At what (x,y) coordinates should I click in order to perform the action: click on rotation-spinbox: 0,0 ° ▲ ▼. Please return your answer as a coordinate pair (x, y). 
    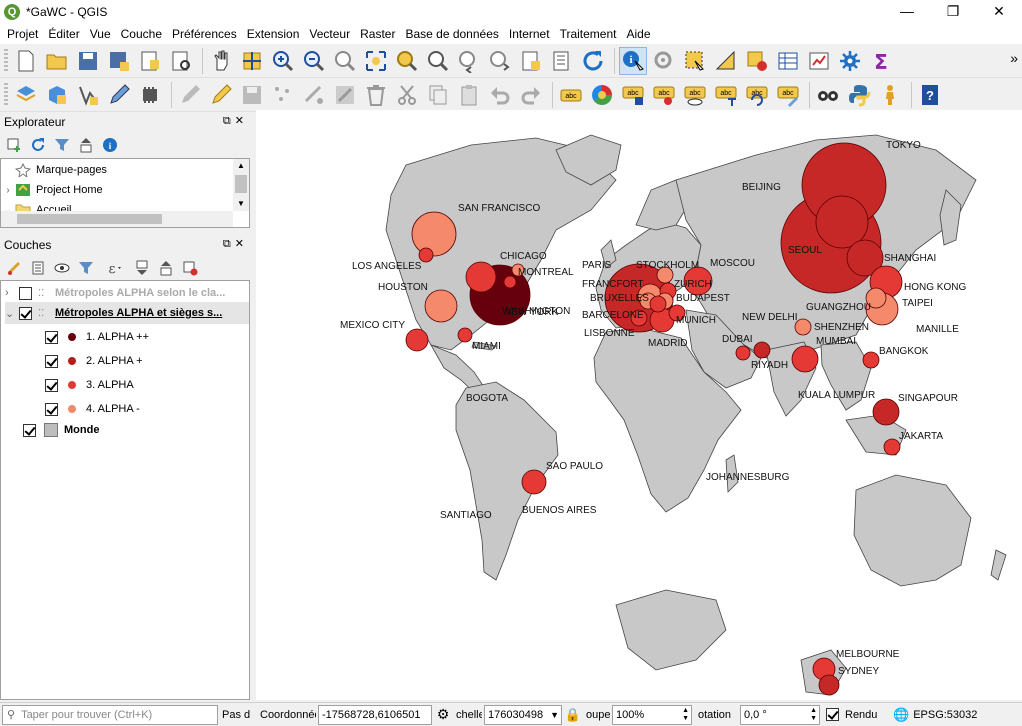
    Looking at the image, I should click on (780, 714).